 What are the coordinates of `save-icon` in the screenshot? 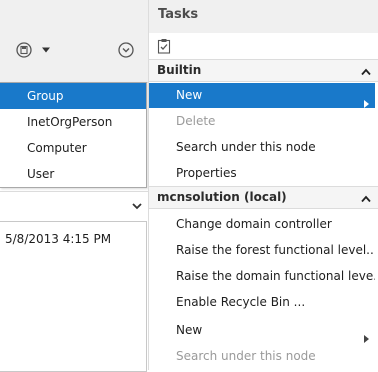 It's located at (24, 50).